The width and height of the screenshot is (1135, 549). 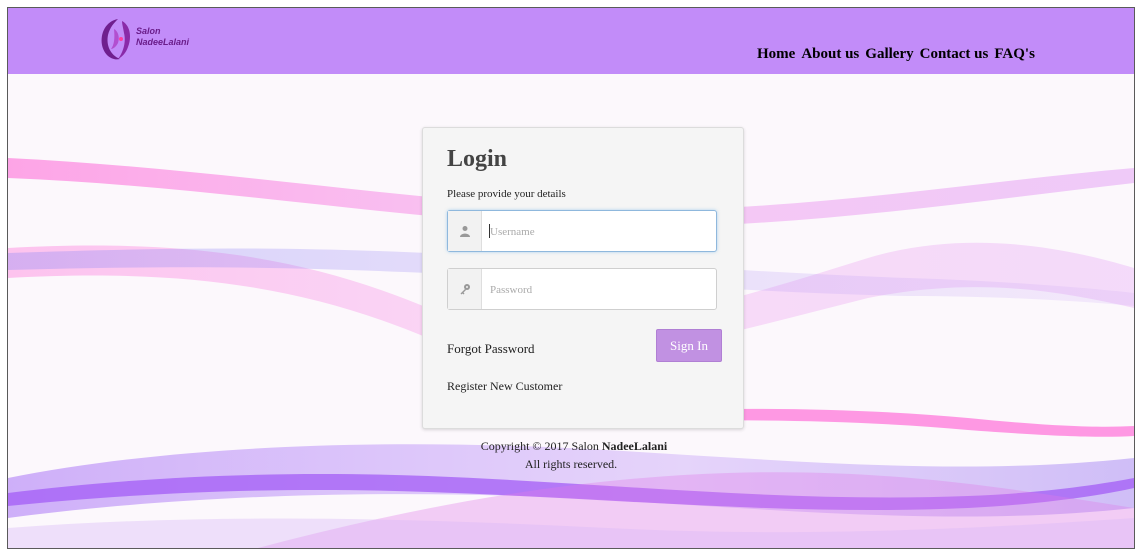 I want to click on username-field, so click(x=582, y=231).